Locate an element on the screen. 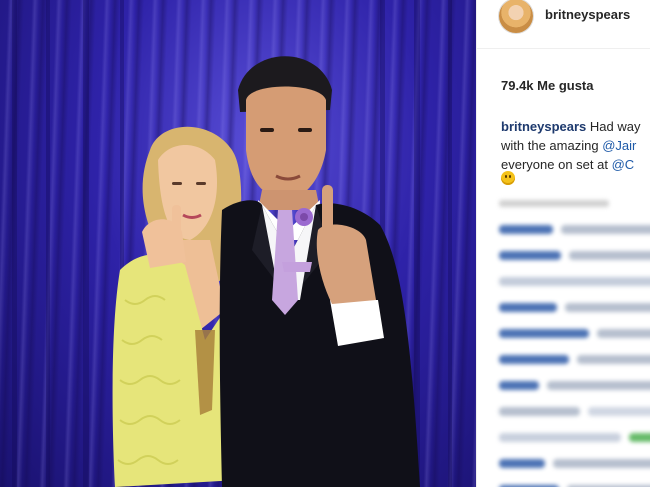 The height and width of the screenshot is (487, 650). caption-line-1: britneyspears Had way is located at coordinates (575, 126).